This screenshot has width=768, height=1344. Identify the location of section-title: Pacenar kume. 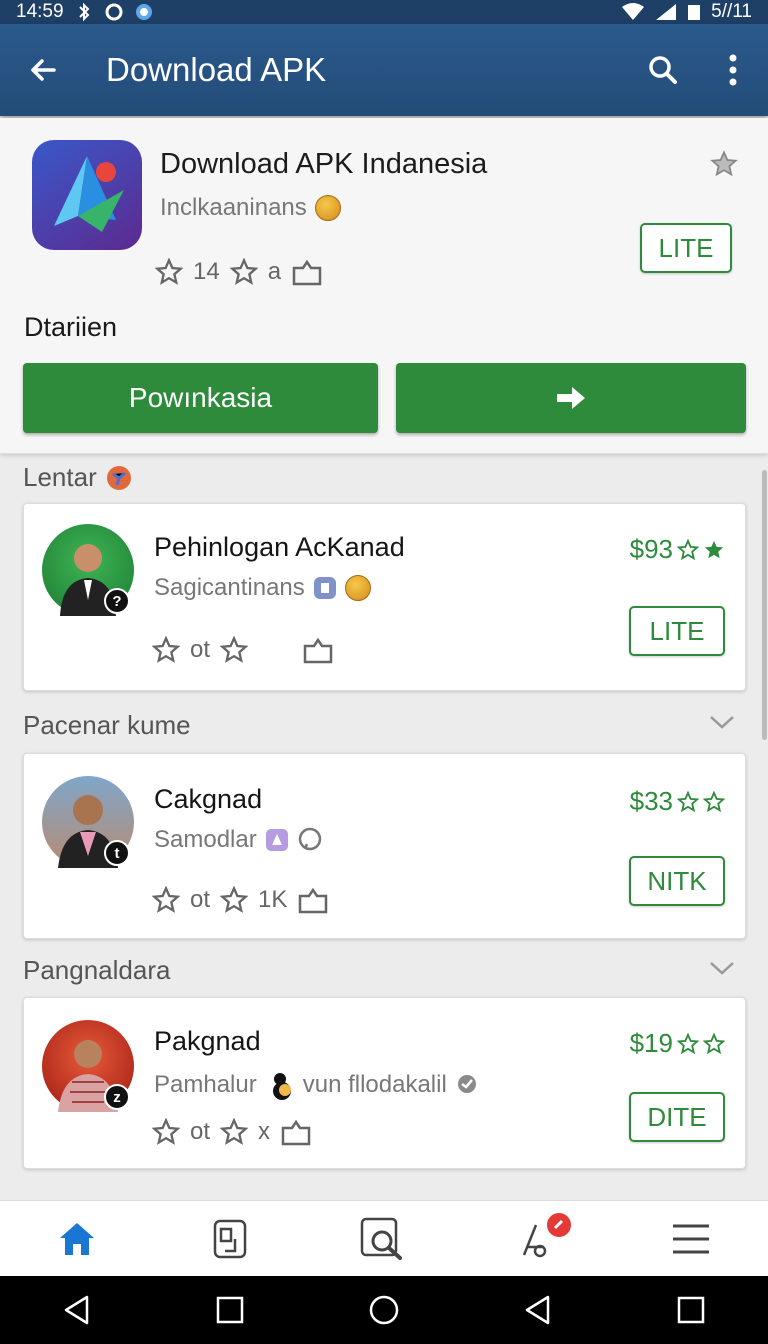
(107, 725).